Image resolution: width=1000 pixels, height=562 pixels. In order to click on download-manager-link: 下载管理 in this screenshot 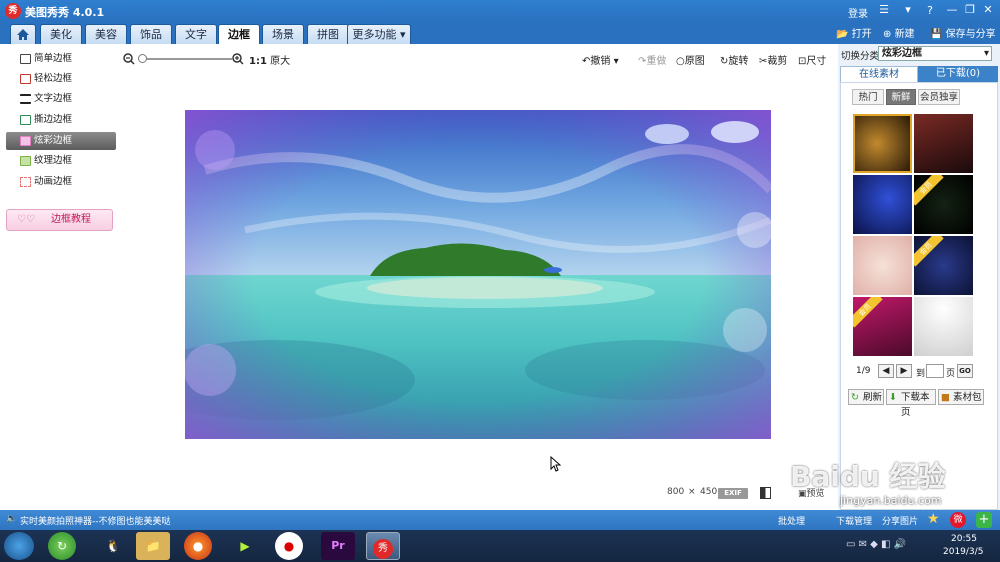, I will do `click(854, 520)`.